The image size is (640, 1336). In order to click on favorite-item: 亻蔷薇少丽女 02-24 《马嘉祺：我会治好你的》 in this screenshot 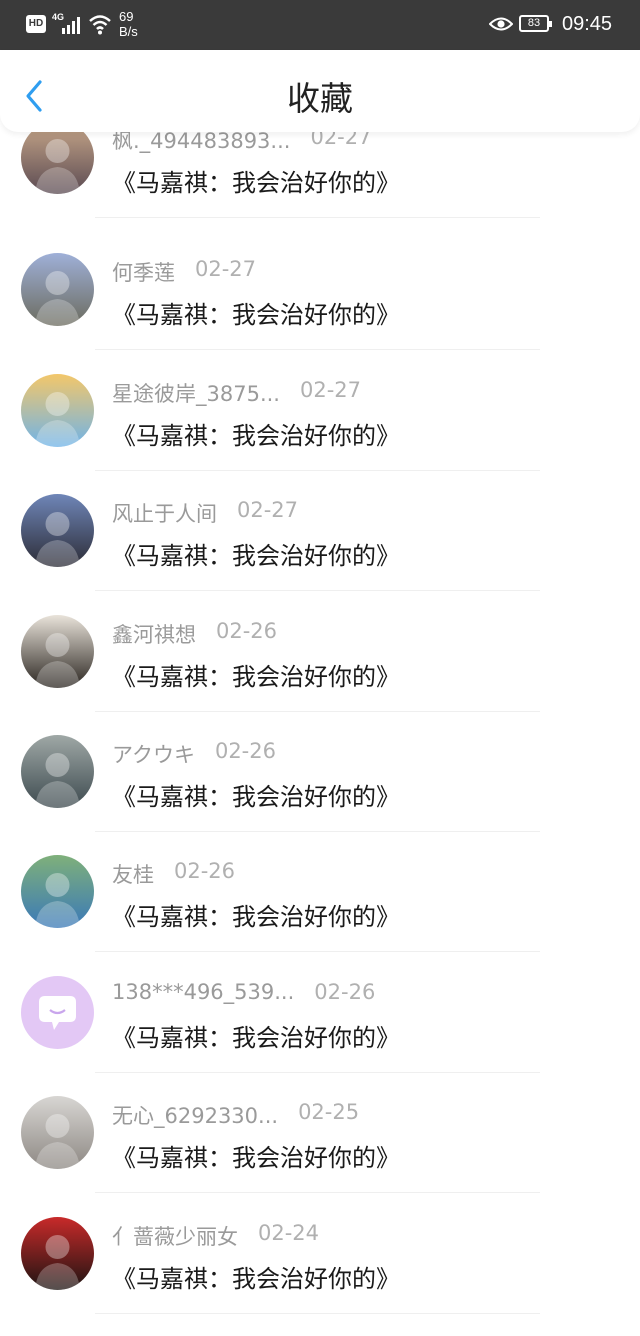, I will do `click(320, 1276)`.